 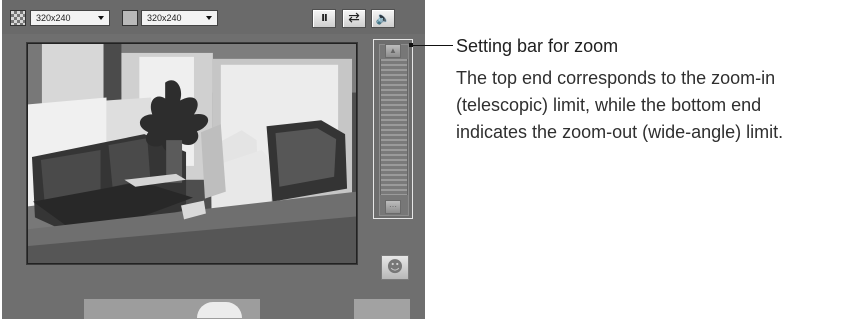 I want to click on resolution-select-primary: 320x240, so click(x=70, y=18).